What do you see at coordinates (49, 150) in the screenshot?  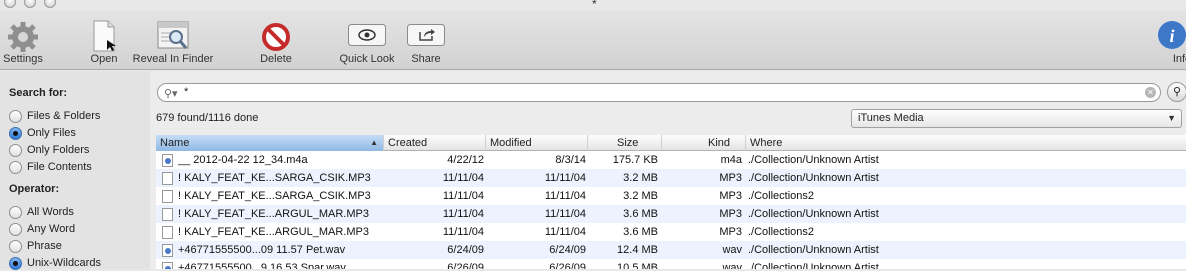 I see `search-for-radio-2: Only Folders` at bounding box center [49, 150].